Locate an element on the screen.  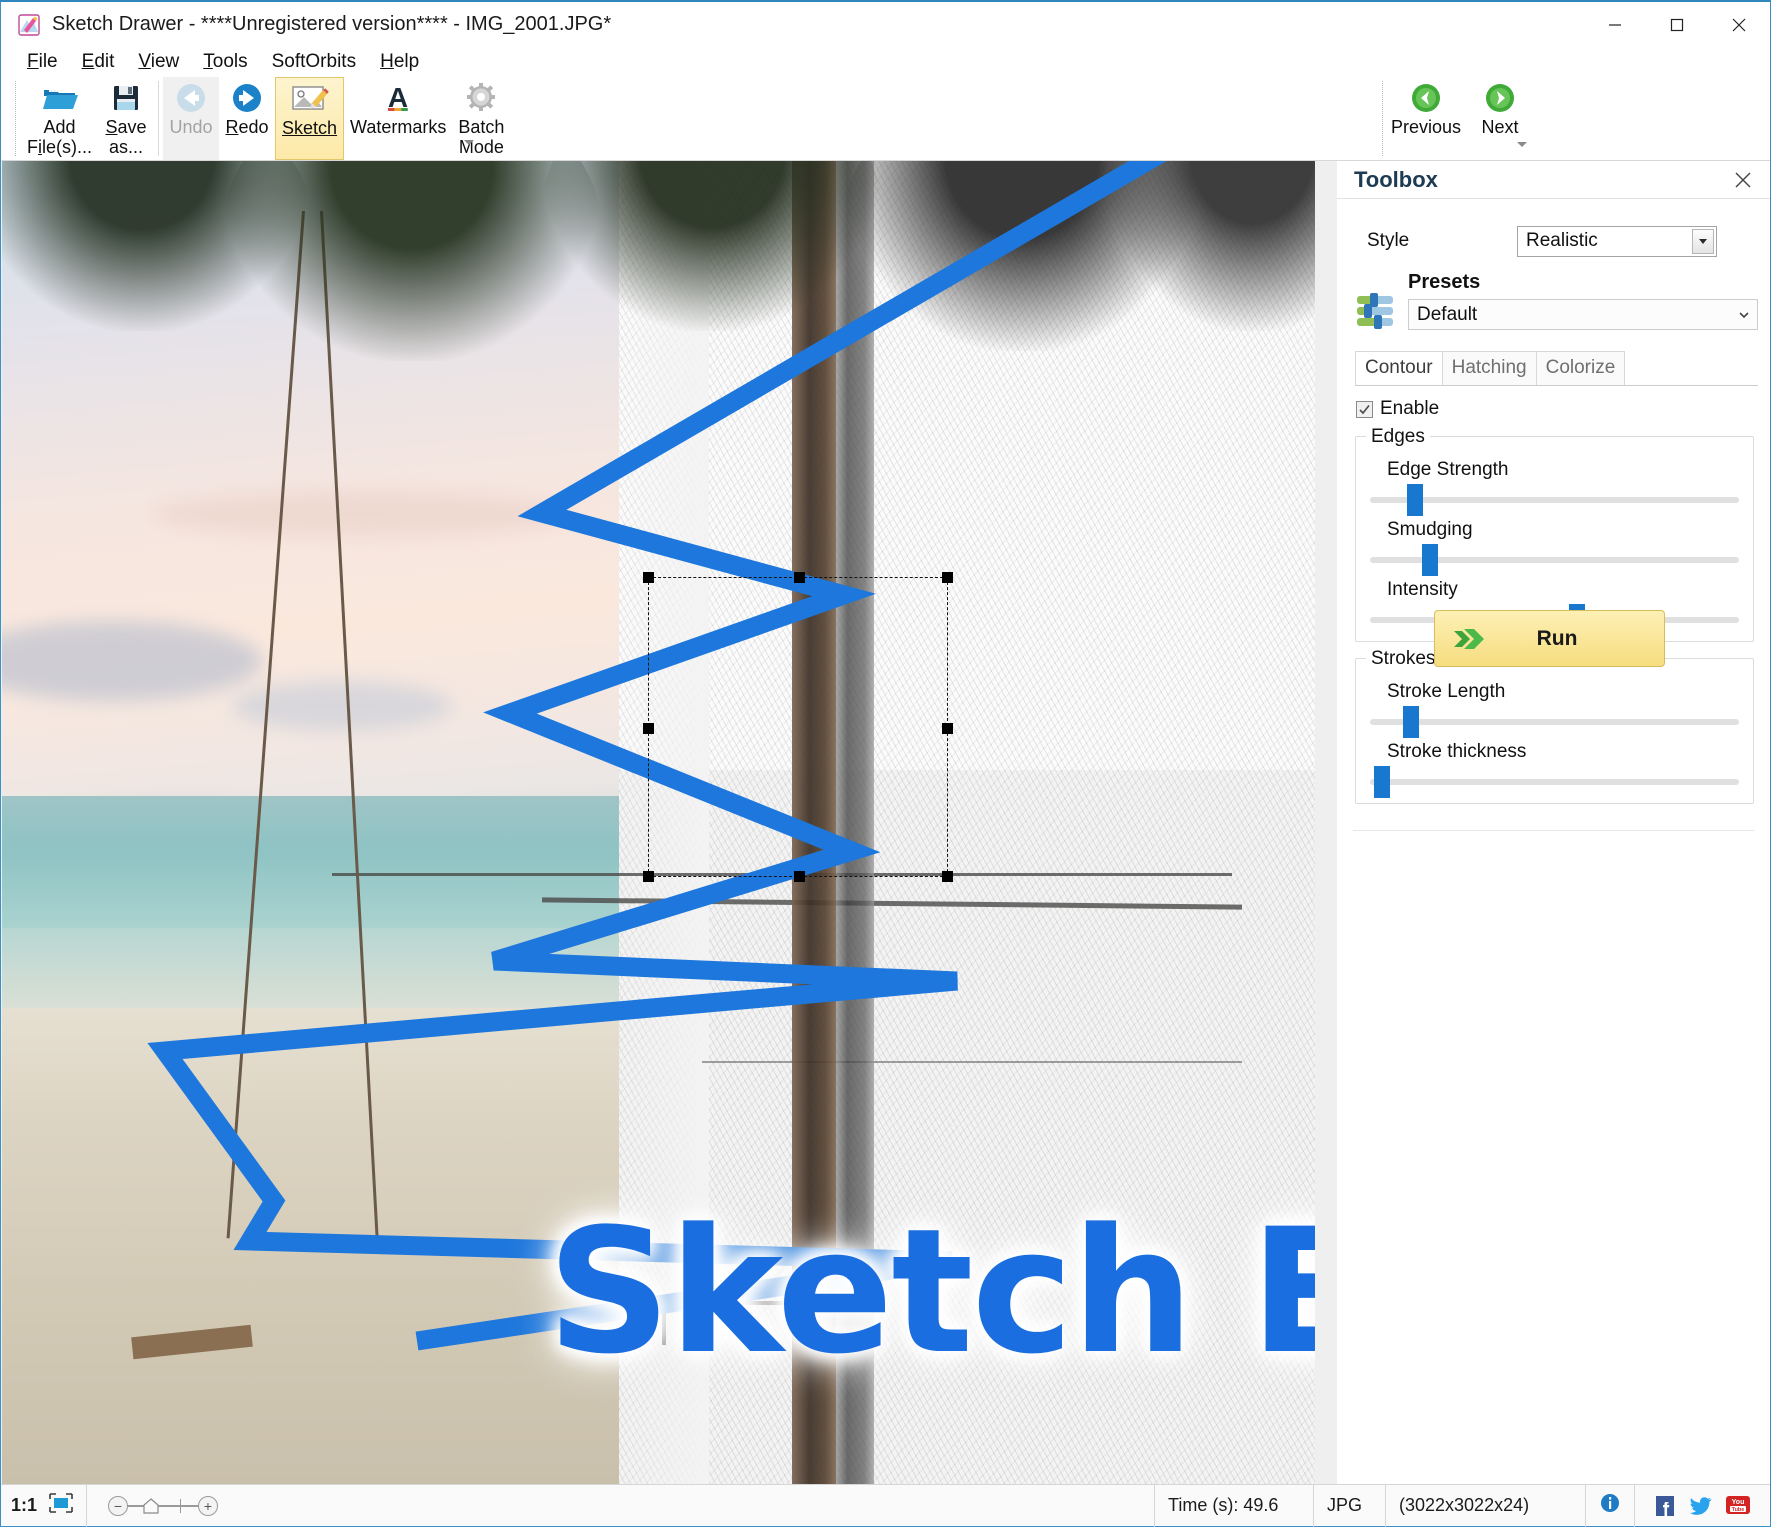
selection-handle-ne is located at coordinates (947, 577).